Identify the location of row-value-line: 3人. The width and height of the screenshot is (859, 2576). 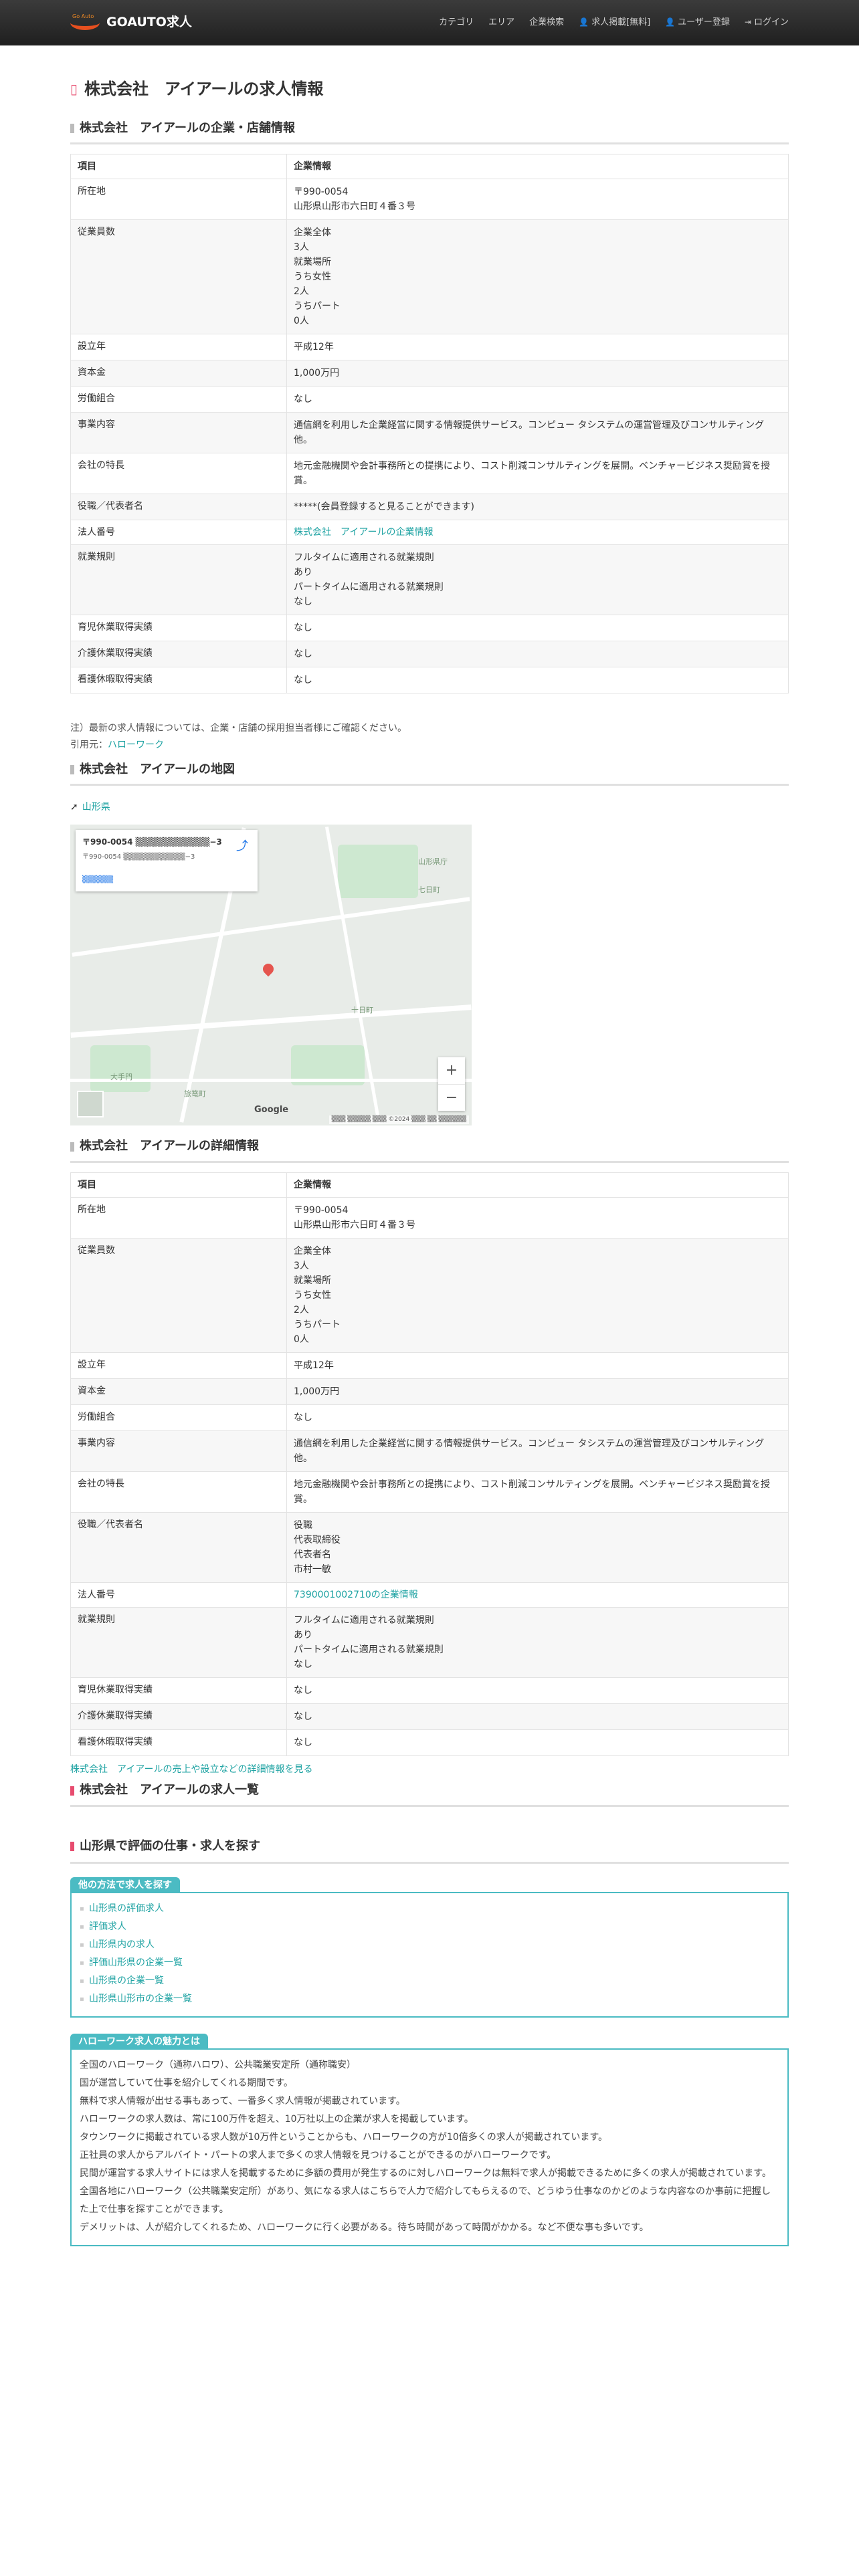
(301, 1265).